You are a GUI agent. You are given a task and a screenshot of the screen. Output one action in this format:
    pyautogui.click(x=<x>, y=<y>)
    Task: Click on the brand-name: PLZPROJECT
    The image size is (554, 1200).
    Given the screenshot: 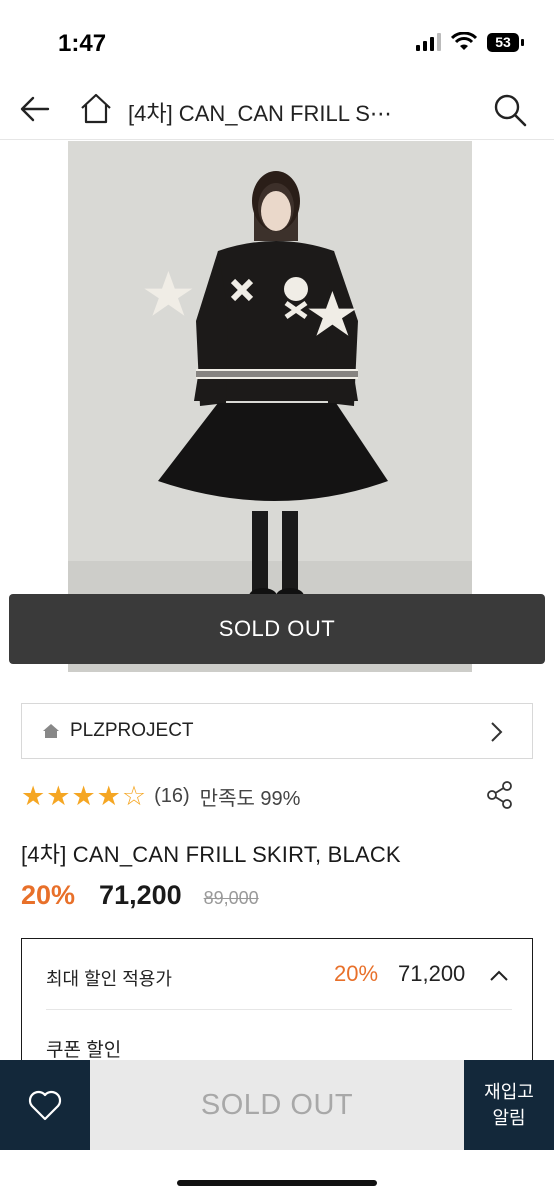 What is the action you would take?
    pyautogui.click(x=132, y=730)
    